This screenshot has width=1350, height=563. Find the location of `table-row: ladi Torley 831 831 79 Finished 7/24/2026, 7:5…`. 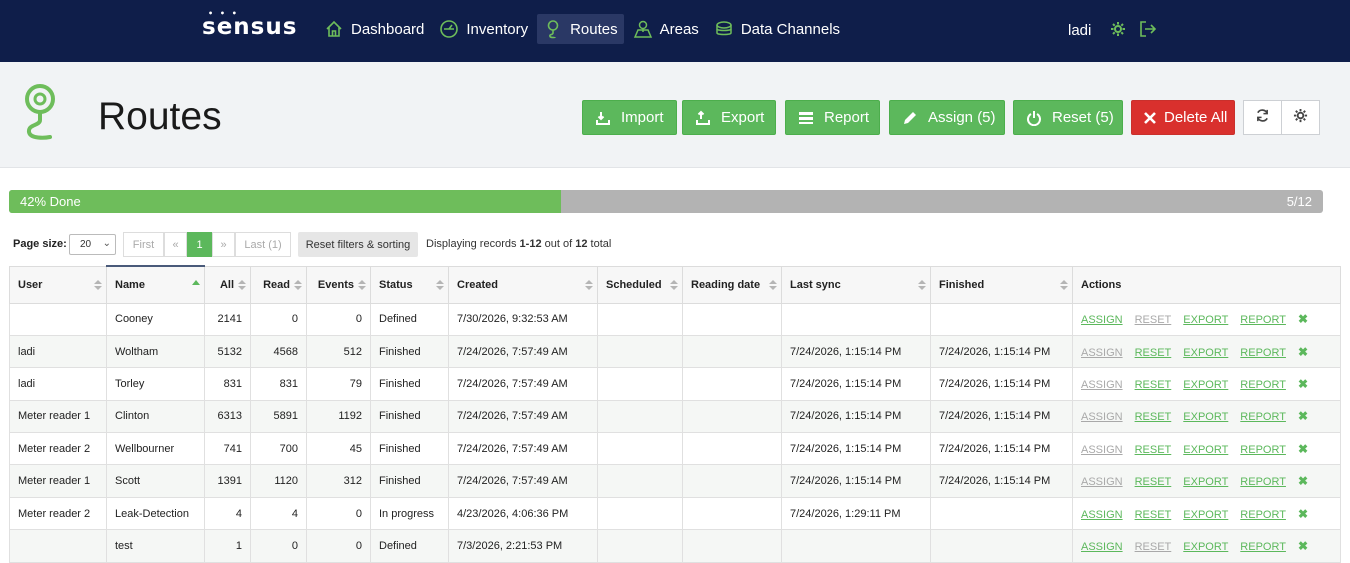

table-row: ladi Torley 831 831 79 Finished 7/24/2026, 7:5… is located at coordinates (675, 384).